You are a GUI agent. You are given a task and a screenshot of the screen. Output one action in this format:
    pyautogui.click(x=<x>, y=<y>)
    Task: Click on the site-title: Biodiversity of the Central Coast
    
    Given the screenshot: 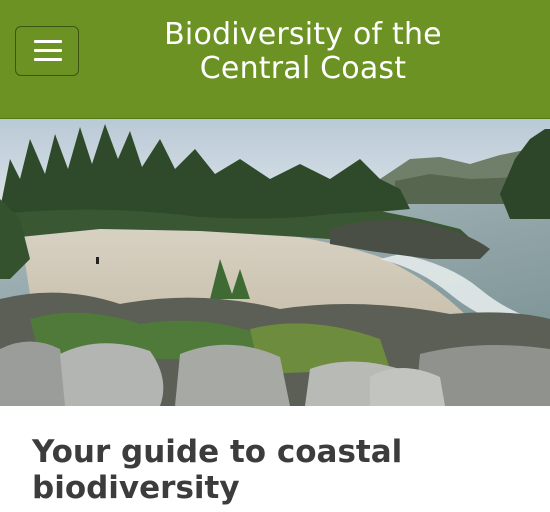 What is the action you would take?
    pyautogui.click(x=303, y=52)
    